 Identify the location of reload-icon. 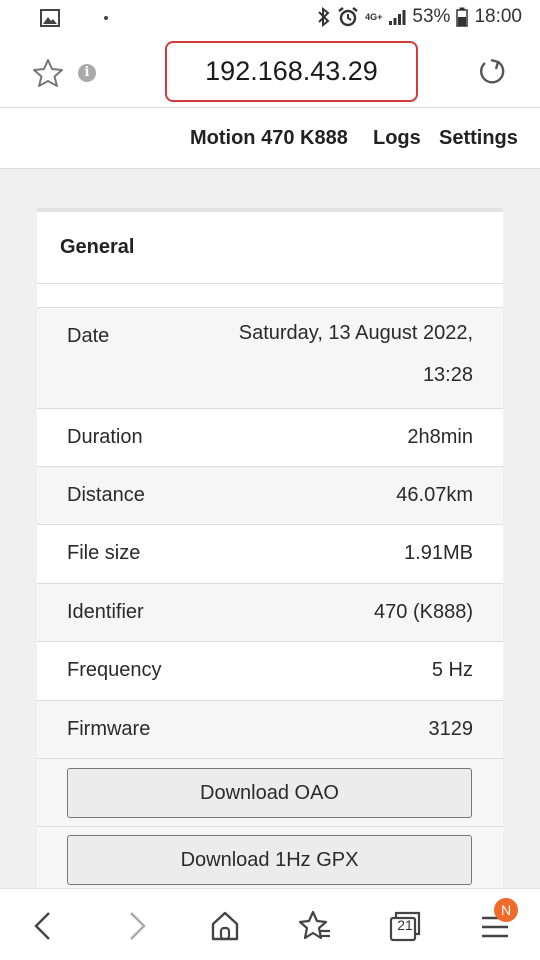
(492, 72).